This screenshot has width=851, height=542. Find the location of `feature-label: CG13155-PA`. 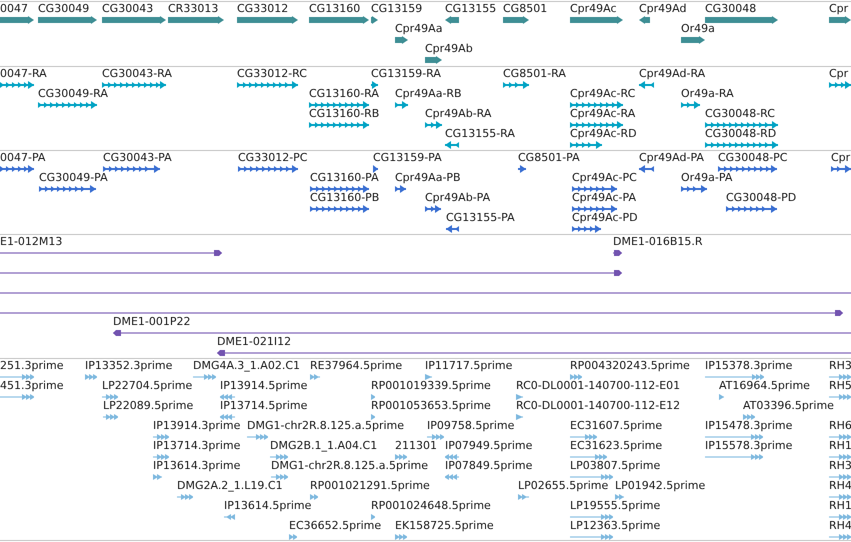

feature-label: CG13155-PA is located at coordinates (480, 218).